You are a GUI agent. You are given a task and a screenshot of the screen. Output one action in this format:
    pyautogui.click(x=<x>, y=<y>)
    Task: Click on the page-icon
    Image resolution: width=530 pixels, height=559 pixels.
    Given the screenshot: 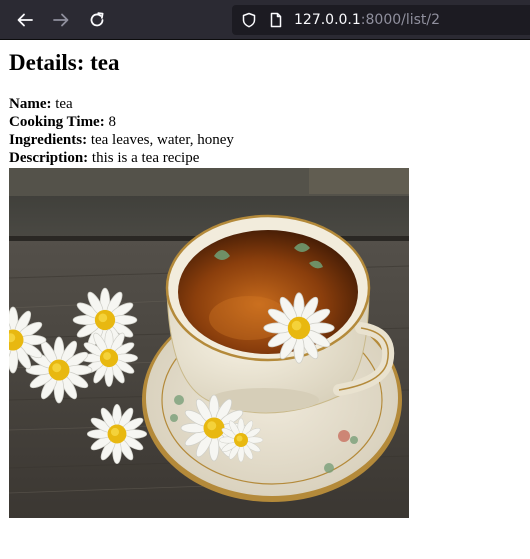 What is the action you would take?
    pyautogui.click(x=276, y=20)
    